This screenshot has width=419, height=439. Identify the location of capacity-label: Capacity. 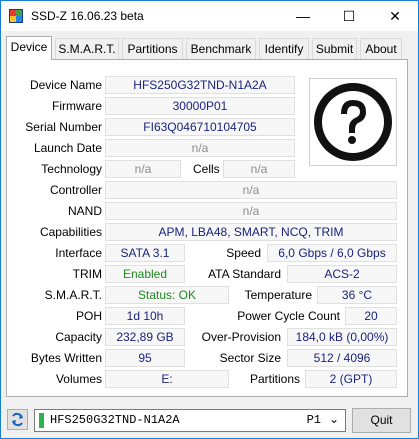
(78, 337).